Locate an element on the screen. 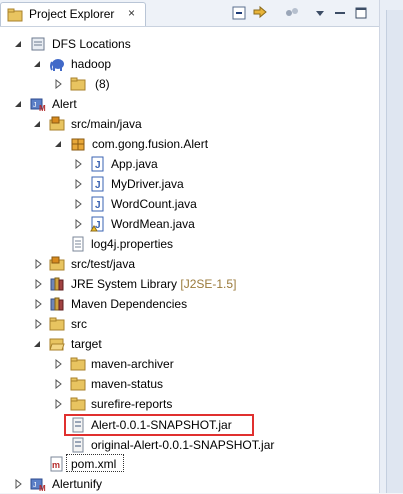 The image size is (403, 494). link-with-editor-icon is located at coordinates (260, 13).